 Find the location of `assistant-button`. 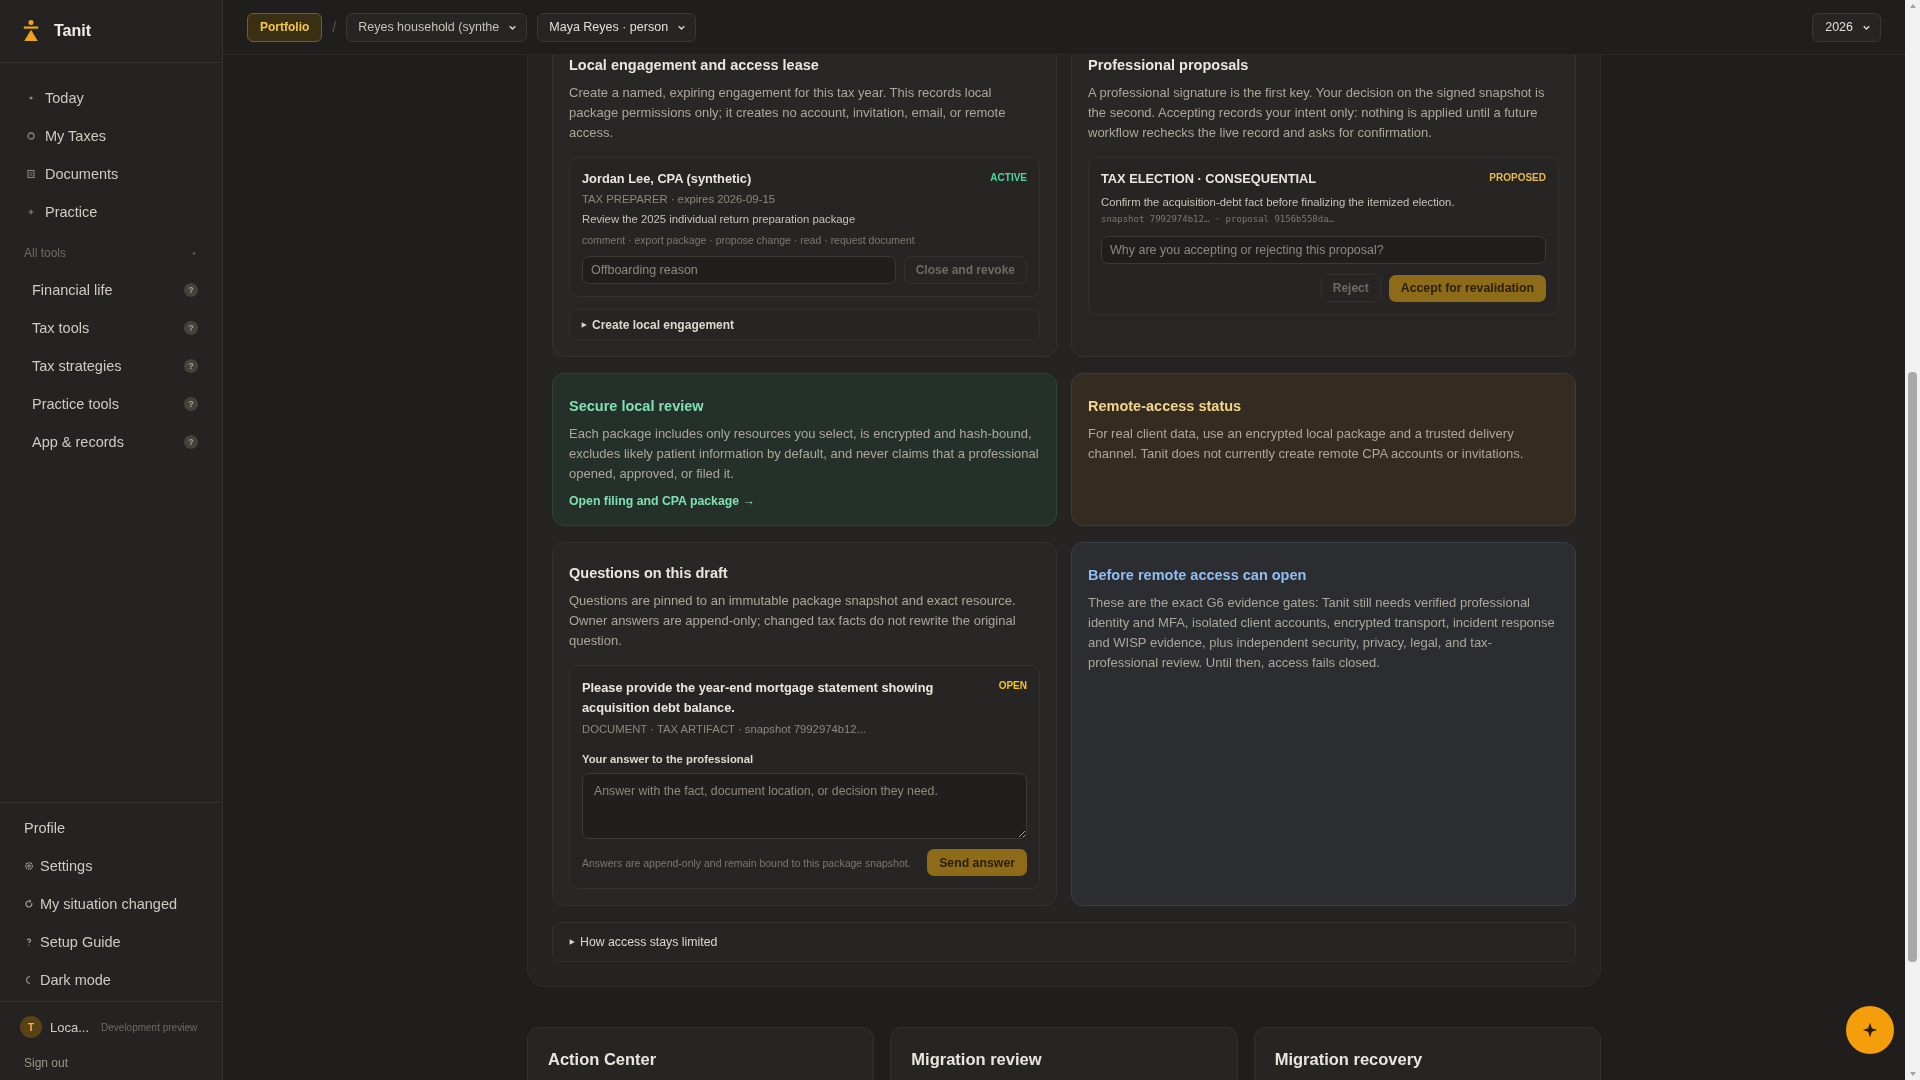

assistant-button is located at coordinates (1870, 1030).